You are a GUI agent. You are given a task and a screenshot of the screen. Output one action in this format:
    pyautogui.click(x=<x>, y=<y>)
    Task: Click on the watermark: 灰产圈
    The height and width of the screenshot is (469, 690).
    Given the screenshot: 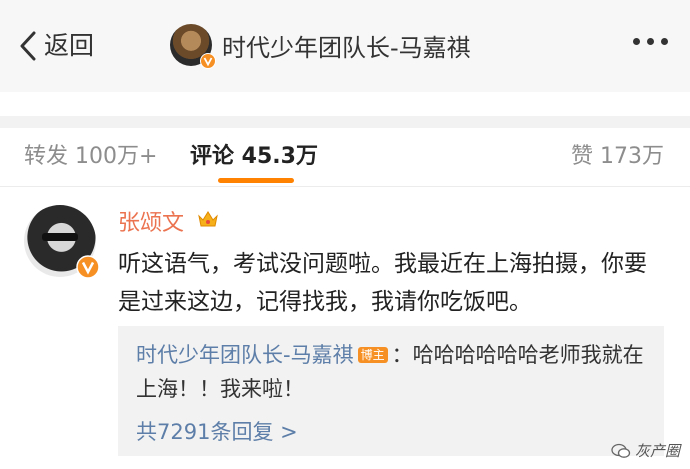 What is the action you would take?
    pyautogui.click(x=645, y=450)
    